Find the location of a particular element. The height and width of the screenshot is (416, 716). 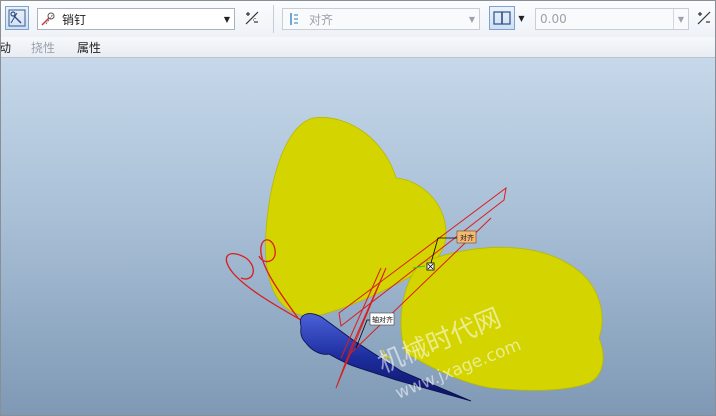

user-defined-set-button is located at coordinates (17, 18).